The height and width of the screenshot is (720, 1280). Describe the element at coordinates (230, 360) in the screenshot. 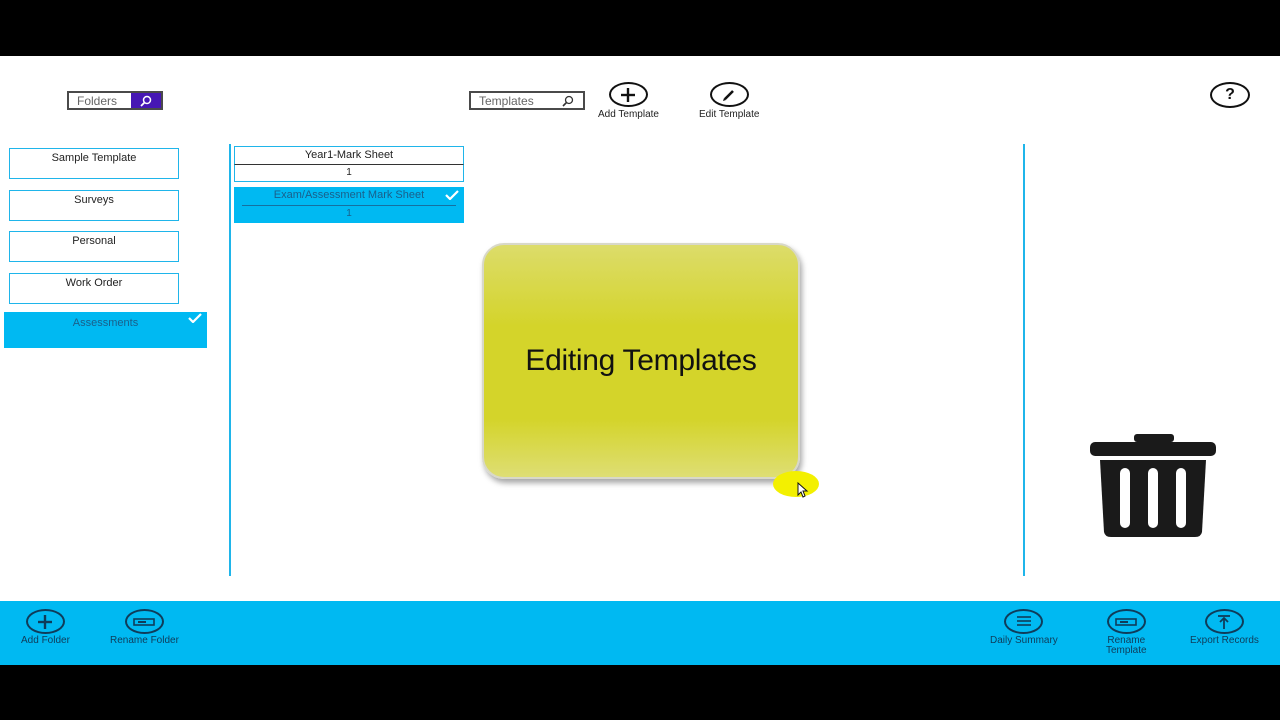

I see `left-divider` at that location.